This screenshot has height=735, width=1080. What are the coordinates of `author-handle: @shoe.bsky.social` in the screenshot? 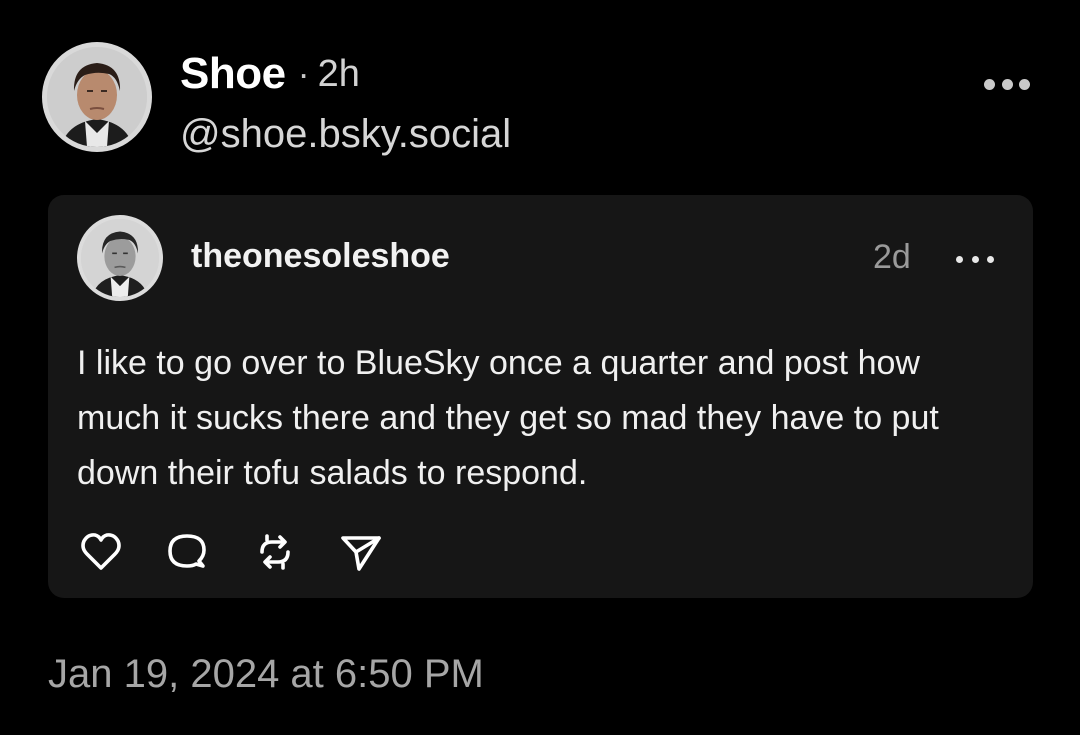 It's located at (345, 134).